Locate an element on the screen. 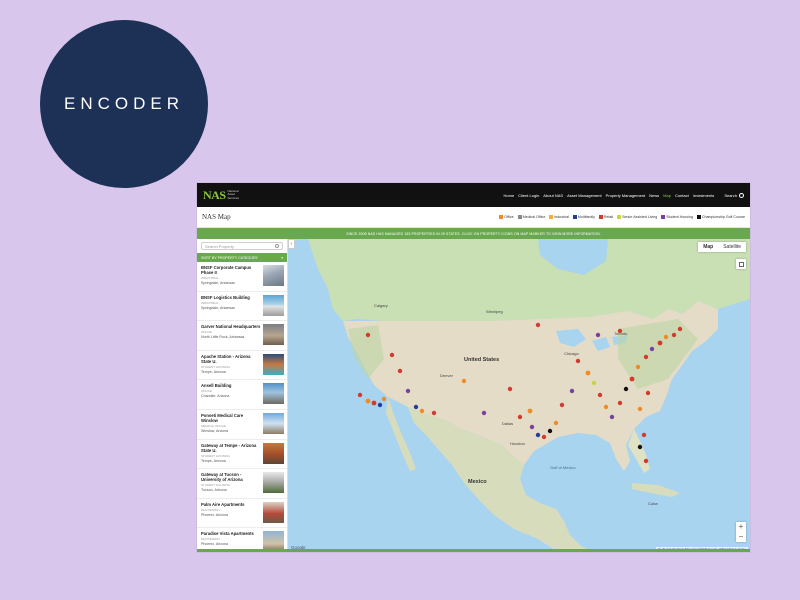  map-label-winnipeg: Winnipeg is located at coordinates (494, 311).